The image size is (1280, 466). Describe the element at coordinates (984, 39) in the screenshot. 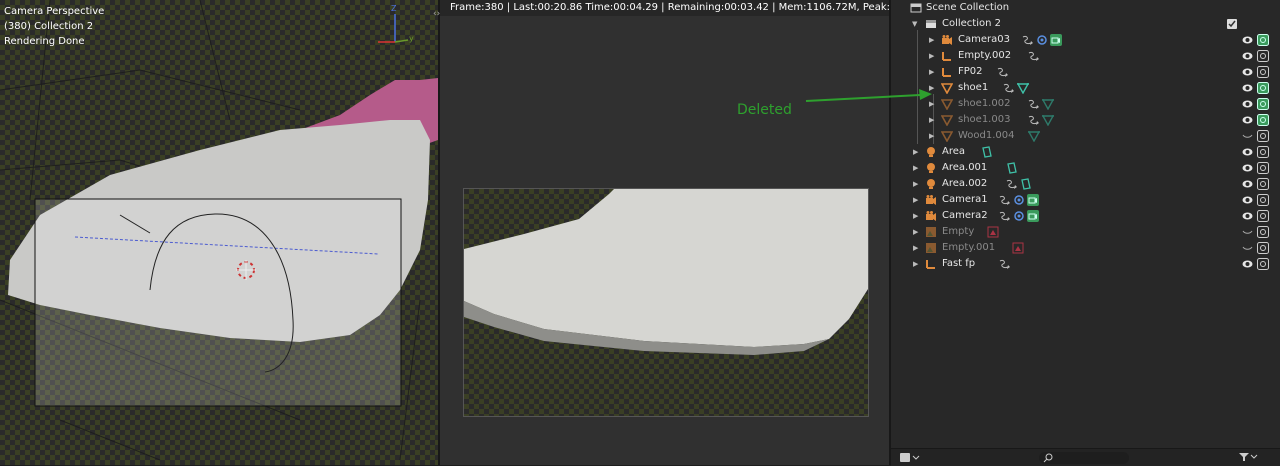

I see `outliner-row-label: Camera03` at that location.